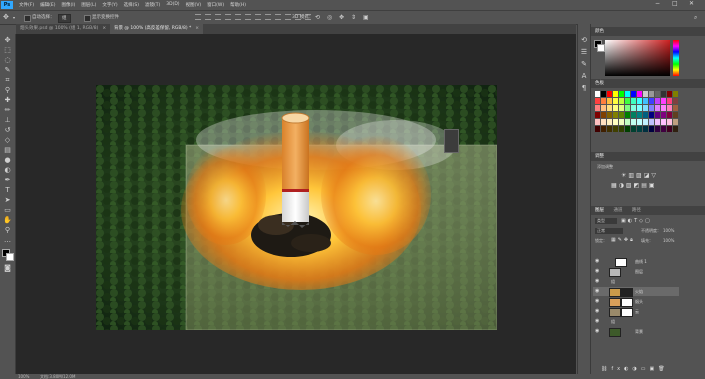 This screenshot has width=705, height=379. I want to click on menu-filter: 滤镜(T), so click(152, 5).